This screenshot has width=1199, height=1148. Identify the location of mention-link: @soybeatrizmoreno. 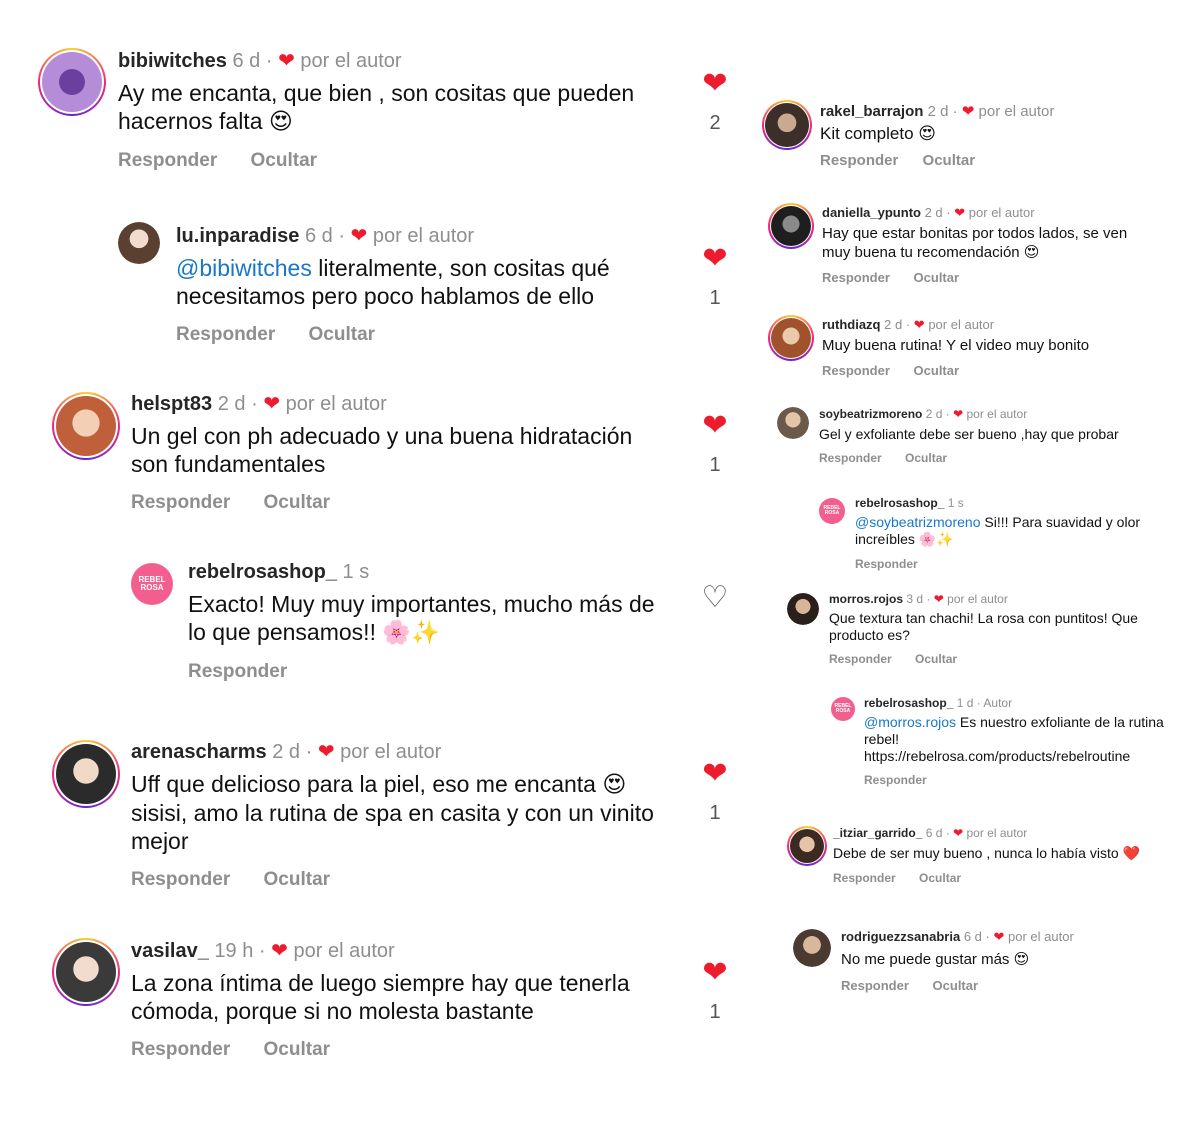
(918, 522).